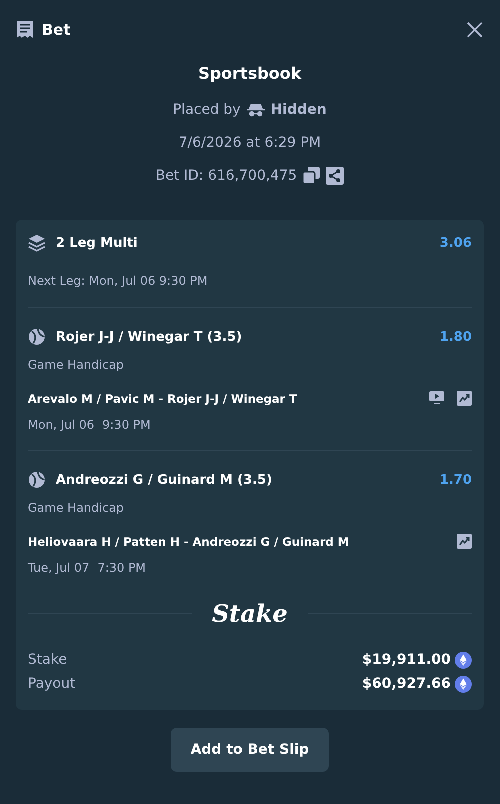 Image resolution: width=500 pixels, height=804 pixels. I want to click on copy-icon, so click(311, 175).